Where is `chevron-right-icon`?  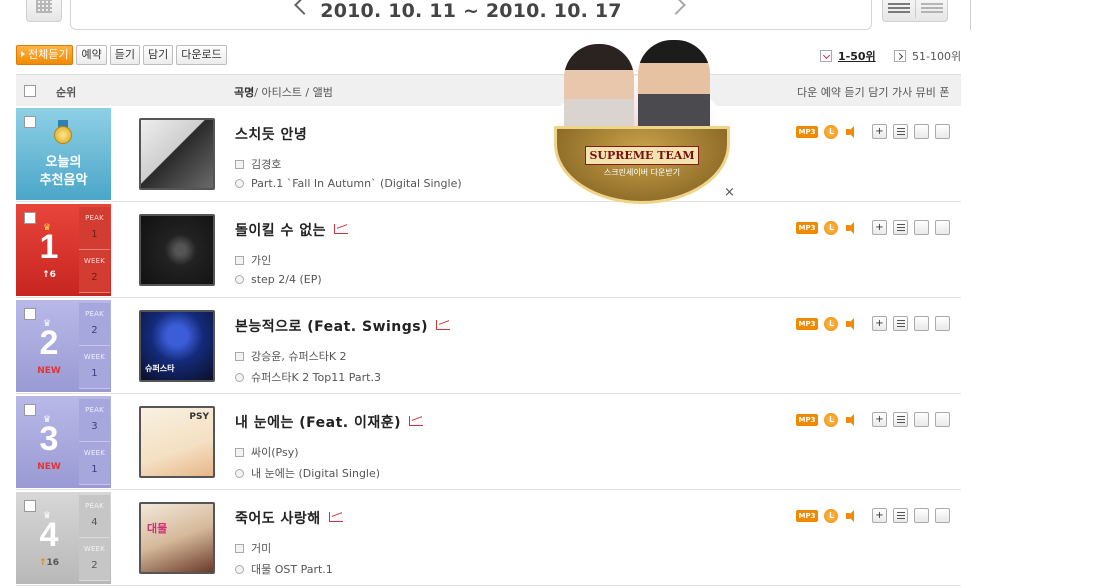 chevron-right-icon is located at coordinates (900, 56).